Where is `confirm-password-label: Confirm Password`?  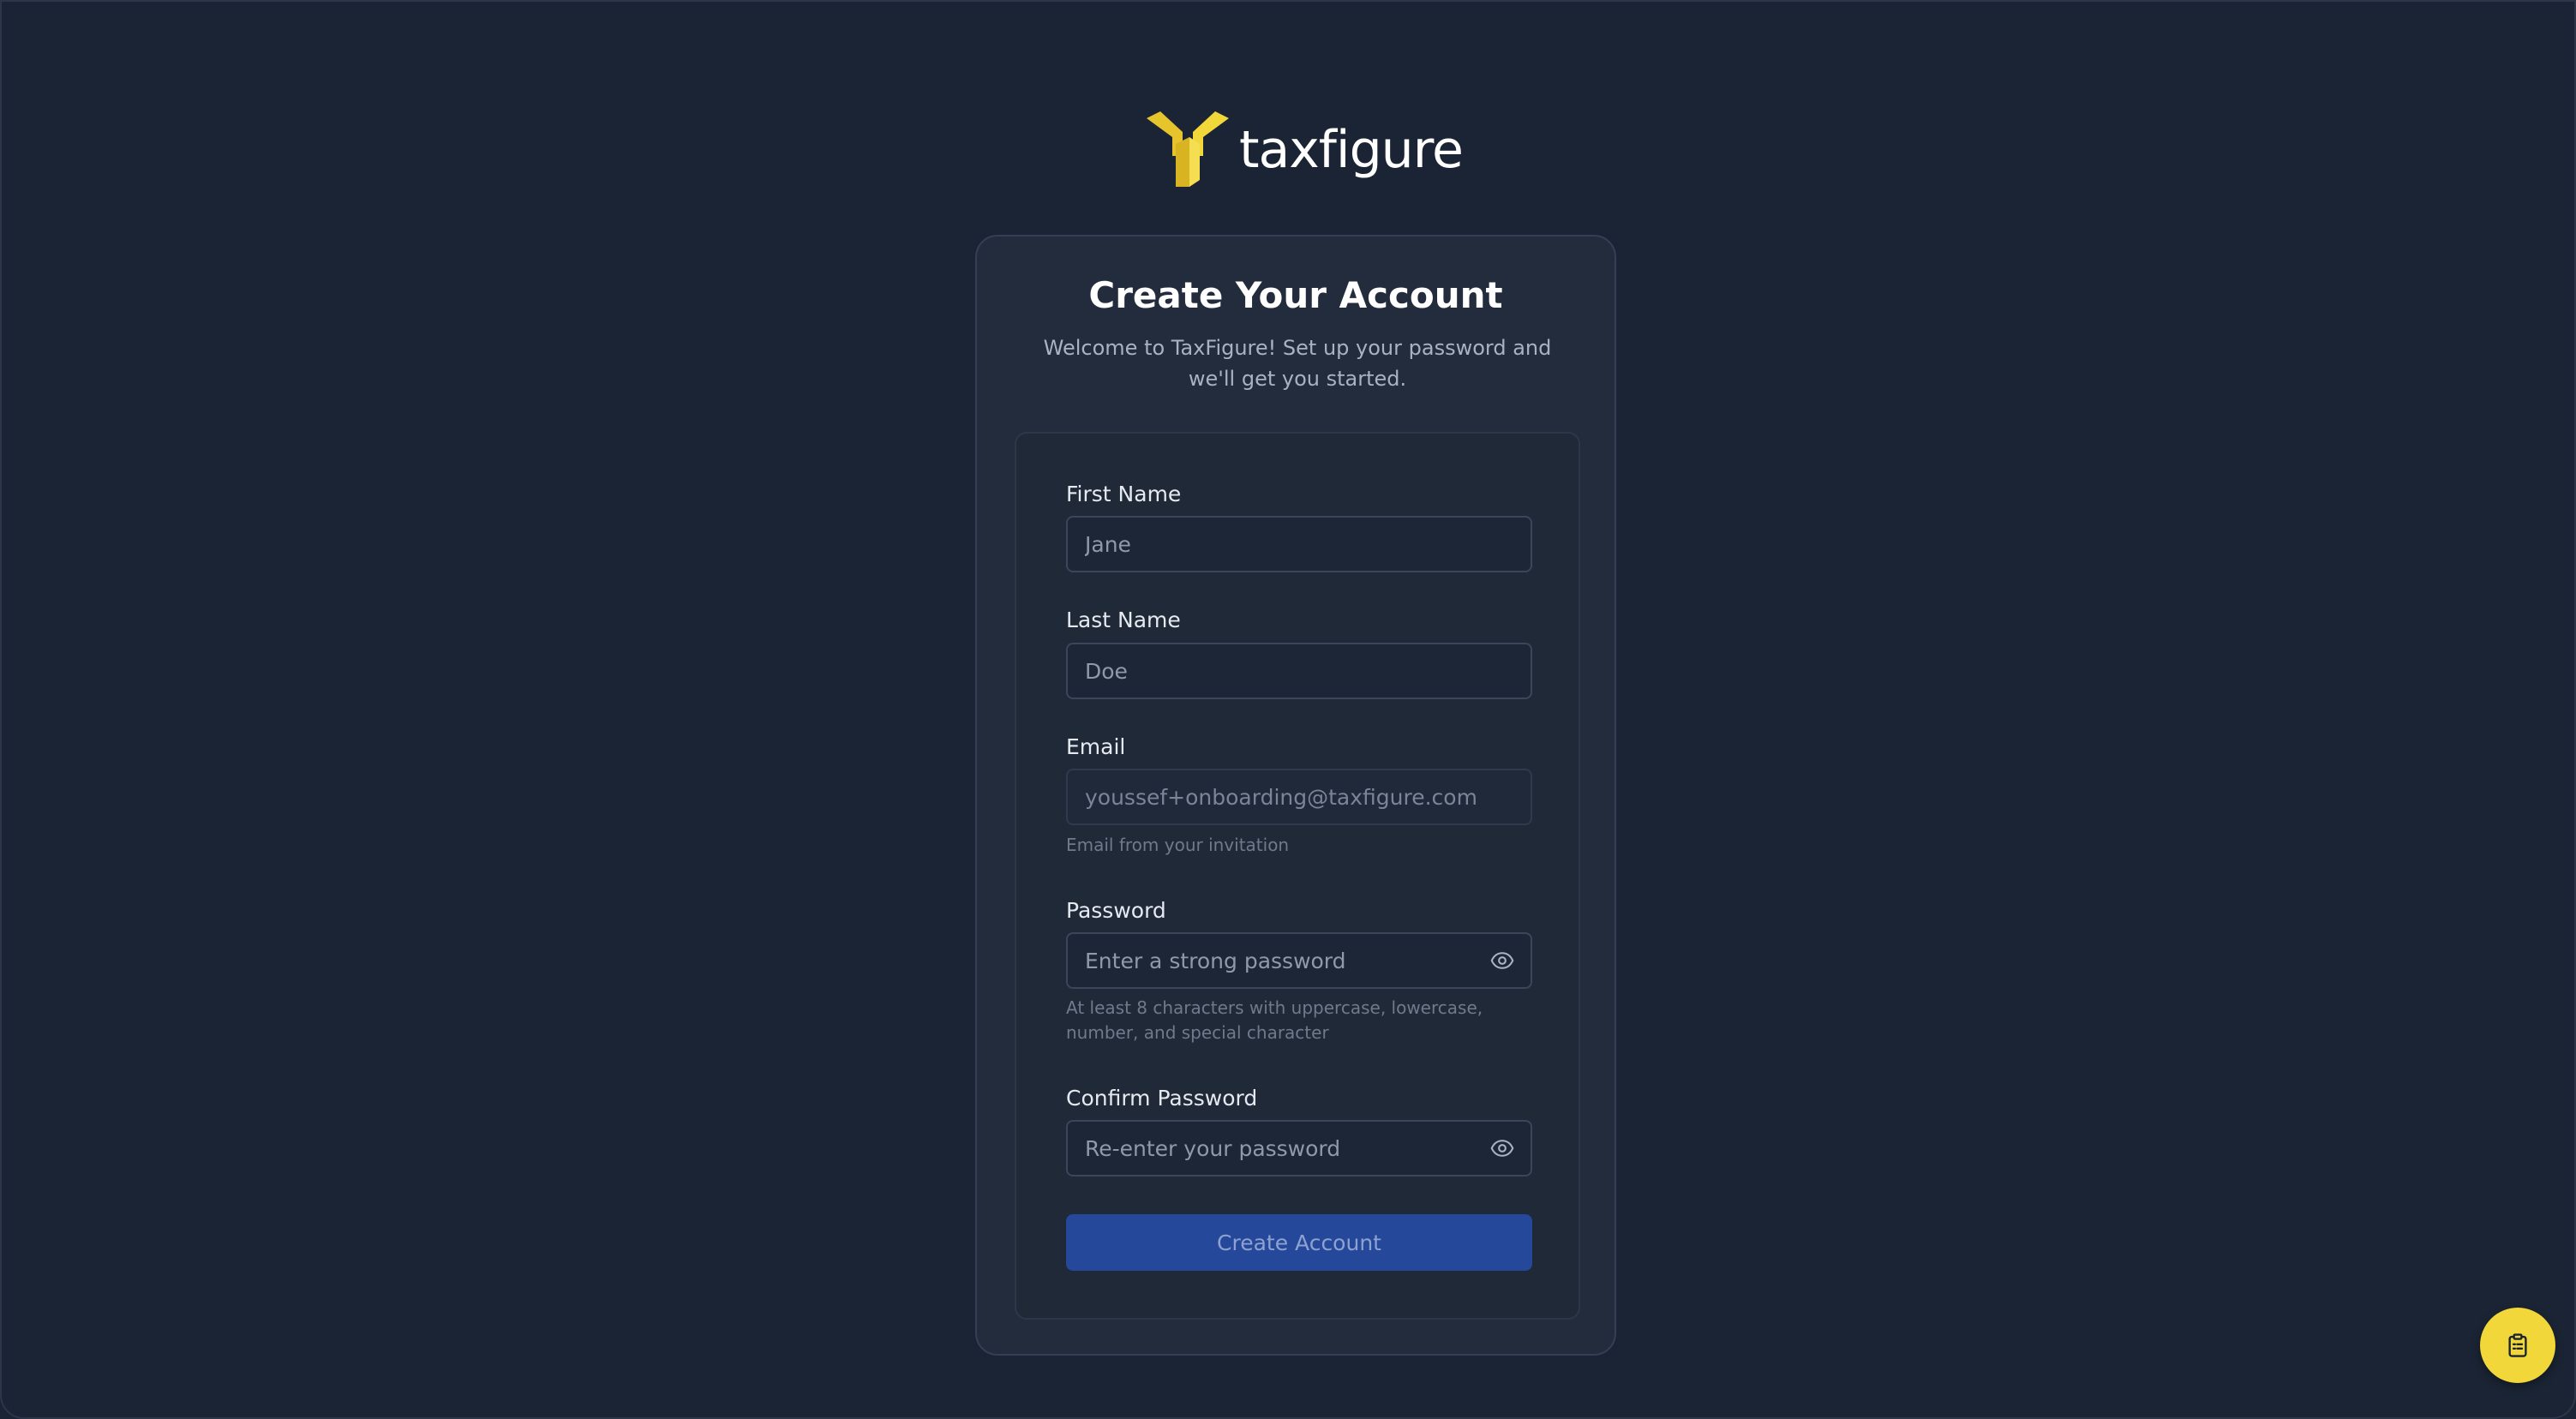
confirm-password-label: Confirm Password is located at coordinates (1162, 1098).